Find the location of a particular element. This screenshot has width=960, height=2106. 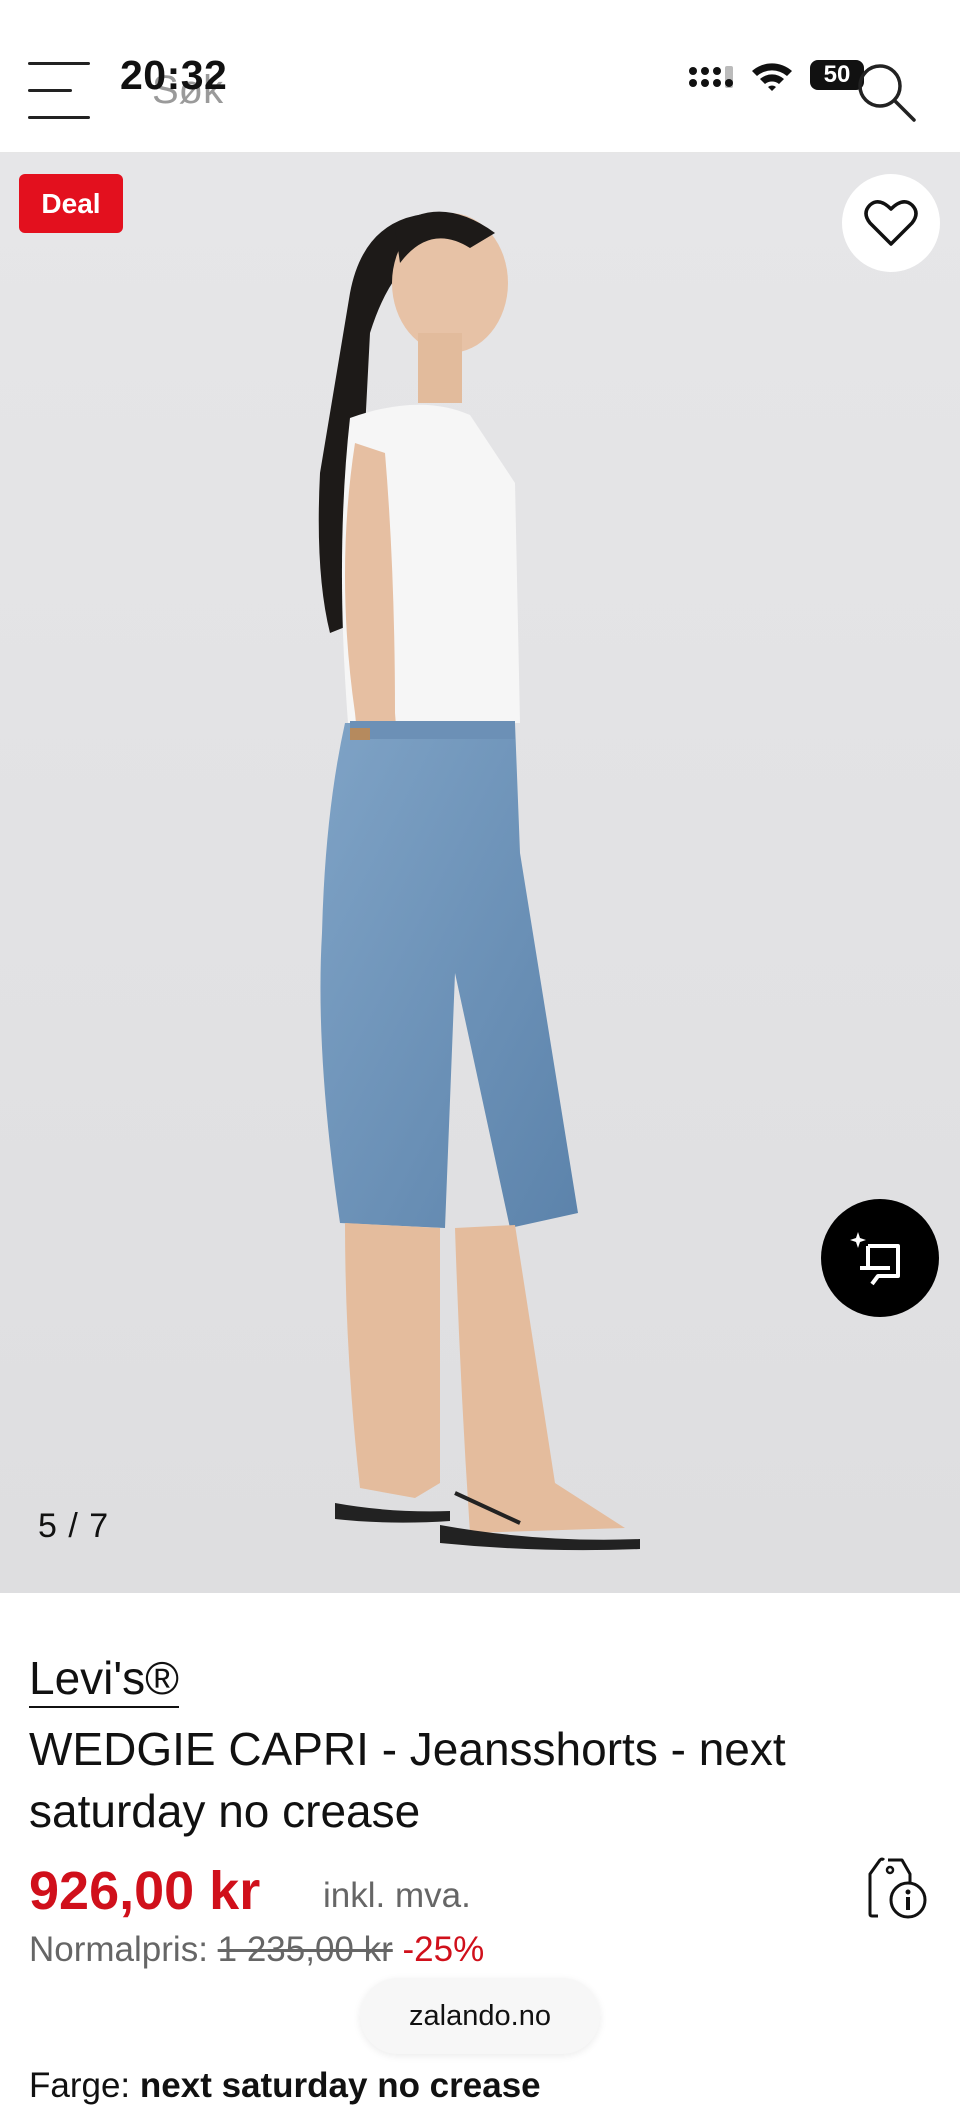

current-price: 926,00 kr is located at coordinates (145, 1891).